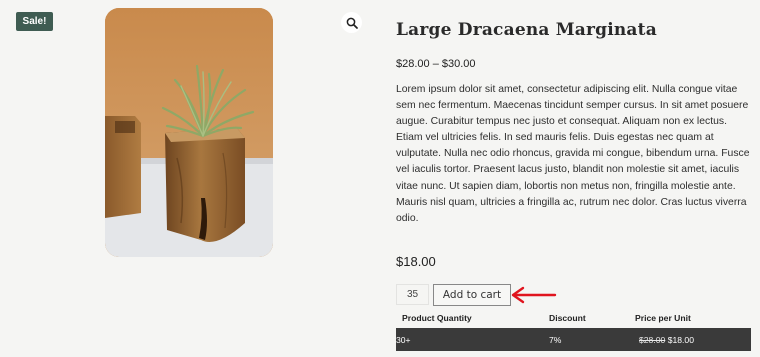 Image resolution: width=760 pixels, height=357 pixels. What do you see at coordinates (586, 317) in the screenshot?
I see `header-discount: Discount` at bounding box center [586, 317].